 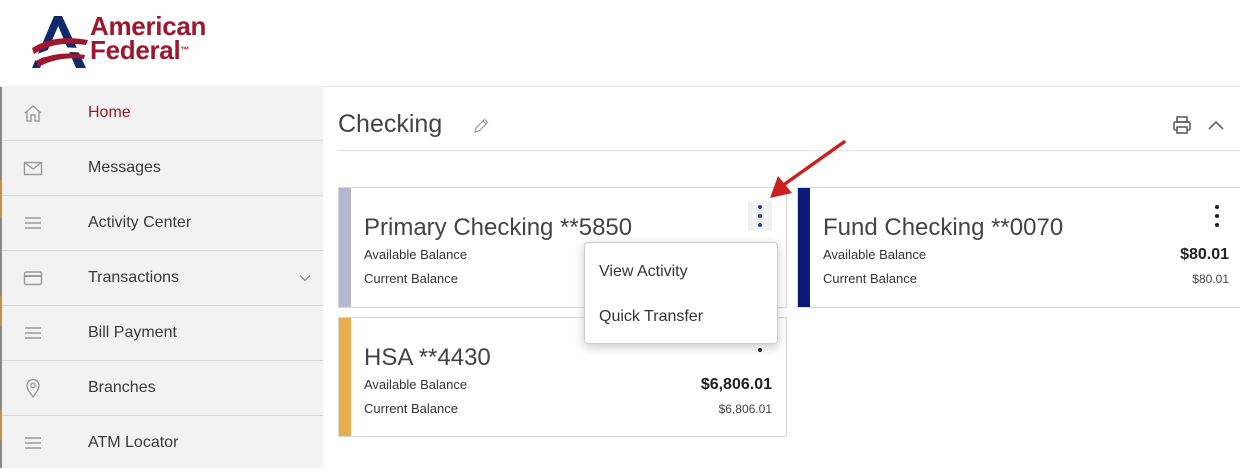 What do you see at coordinates (124, 167) in the screenshot?
I see `sidebar-item-label: Messages` at bounding box center [124, 167].